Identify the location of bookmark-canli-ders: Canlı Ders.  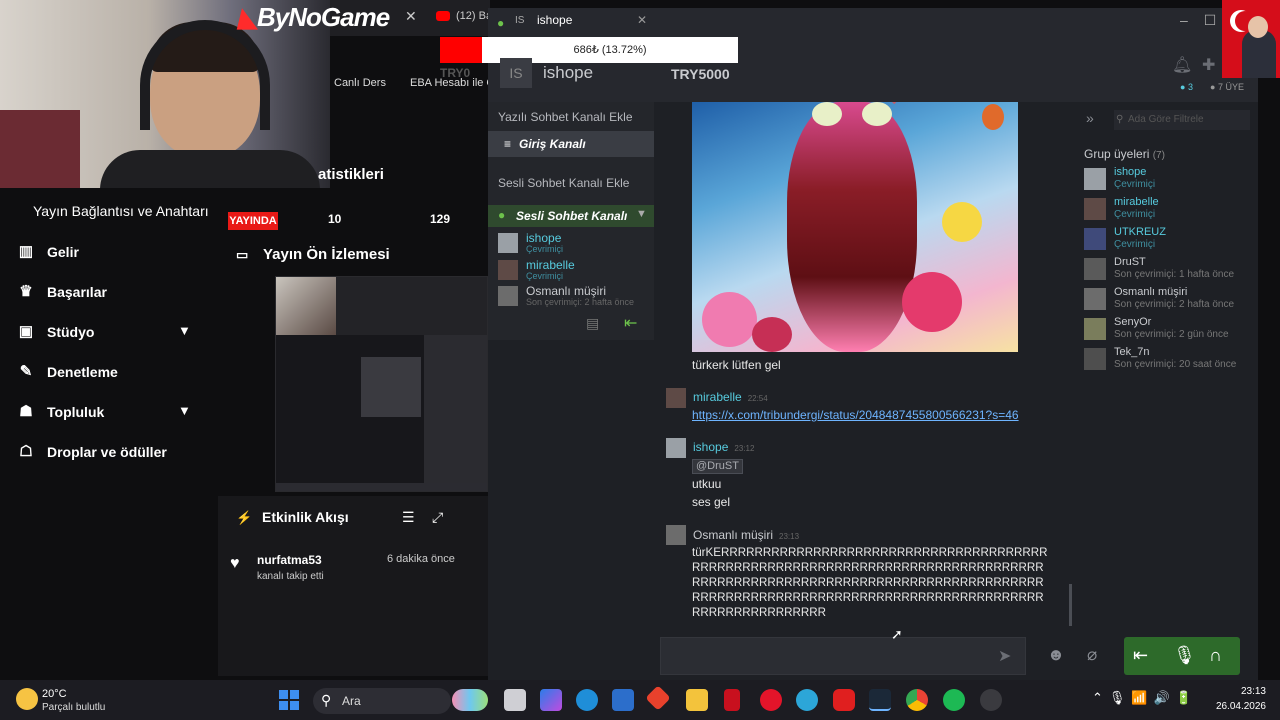
(360, 83).